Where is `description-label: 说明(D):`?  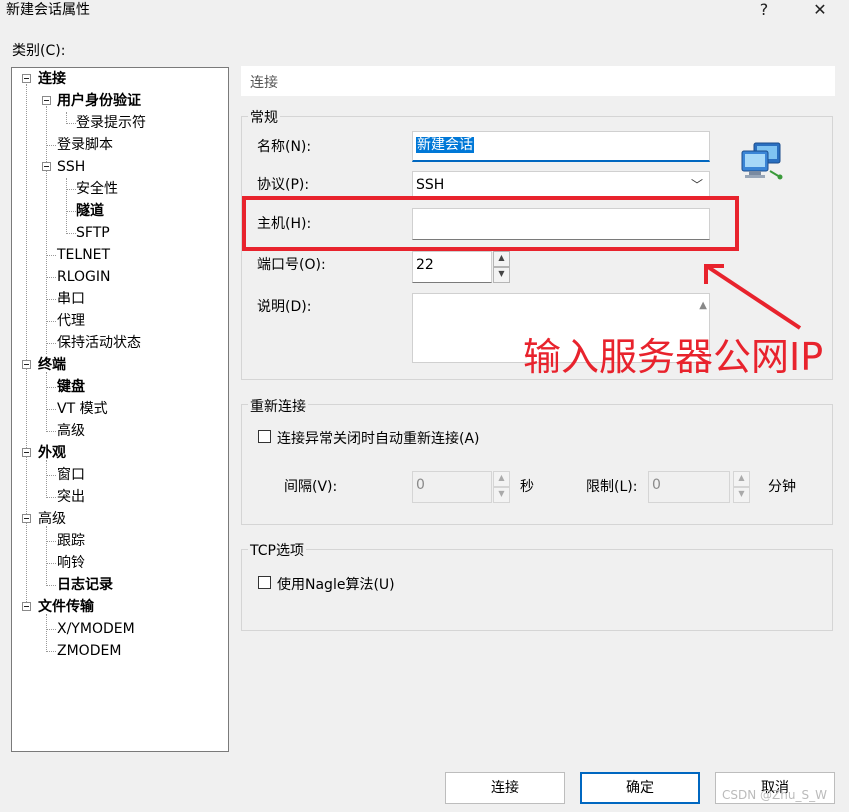 description-label: 说明(D): is located at coordinates (284, 307).